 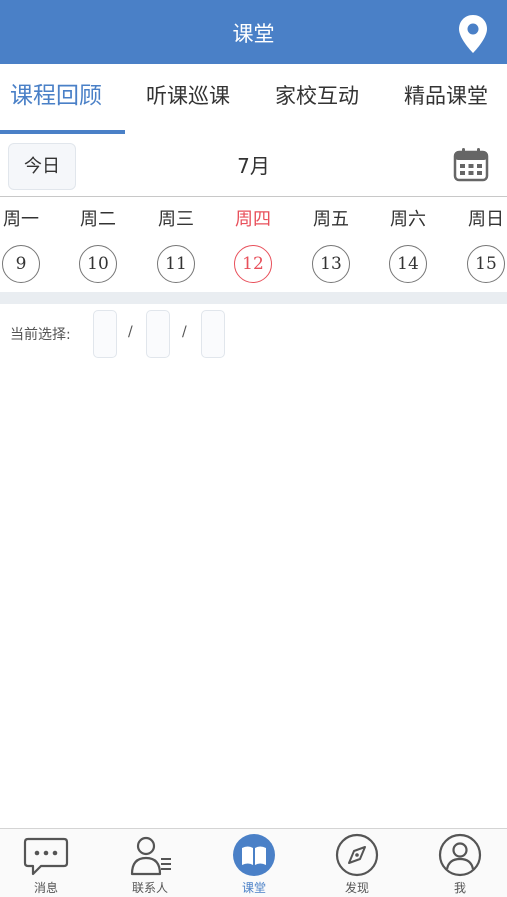 What do you see at coordinates (253, 219) in the screenshot?
I see `weekday-label-thu: 周四` at bounding box center [253, 219].